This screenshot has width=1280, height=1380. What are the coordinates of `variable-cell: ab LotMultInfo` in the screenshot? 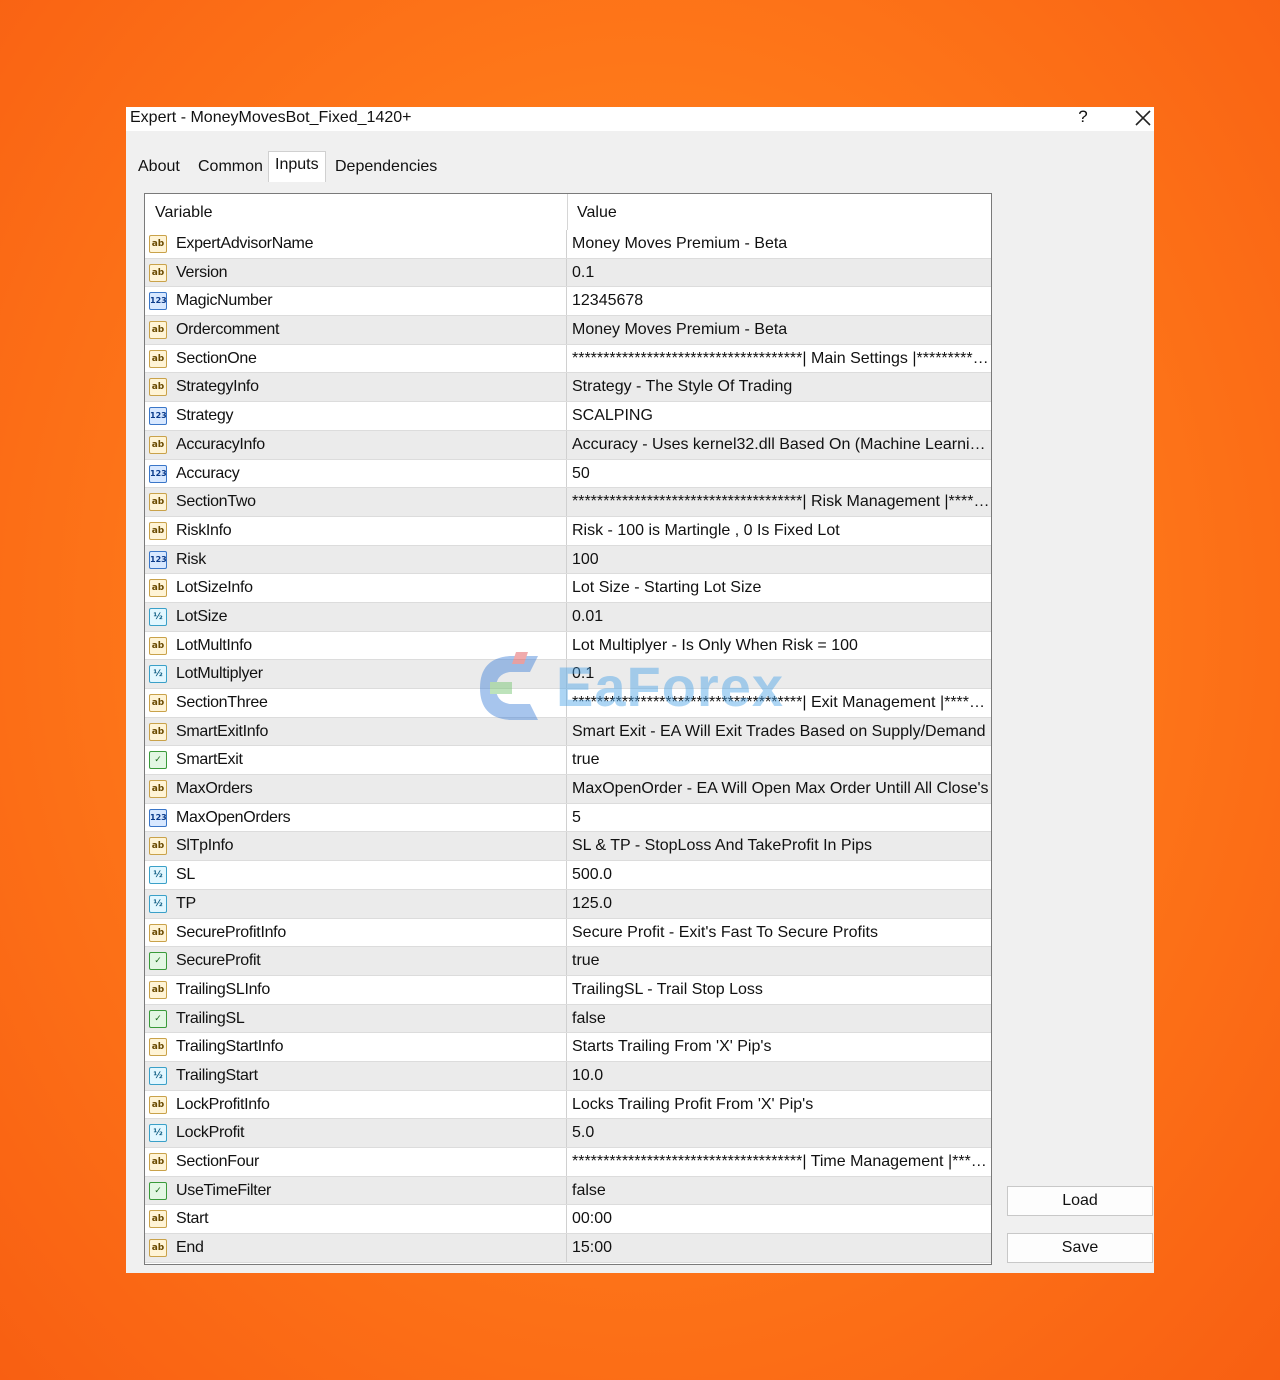 It's located at (356, 645).